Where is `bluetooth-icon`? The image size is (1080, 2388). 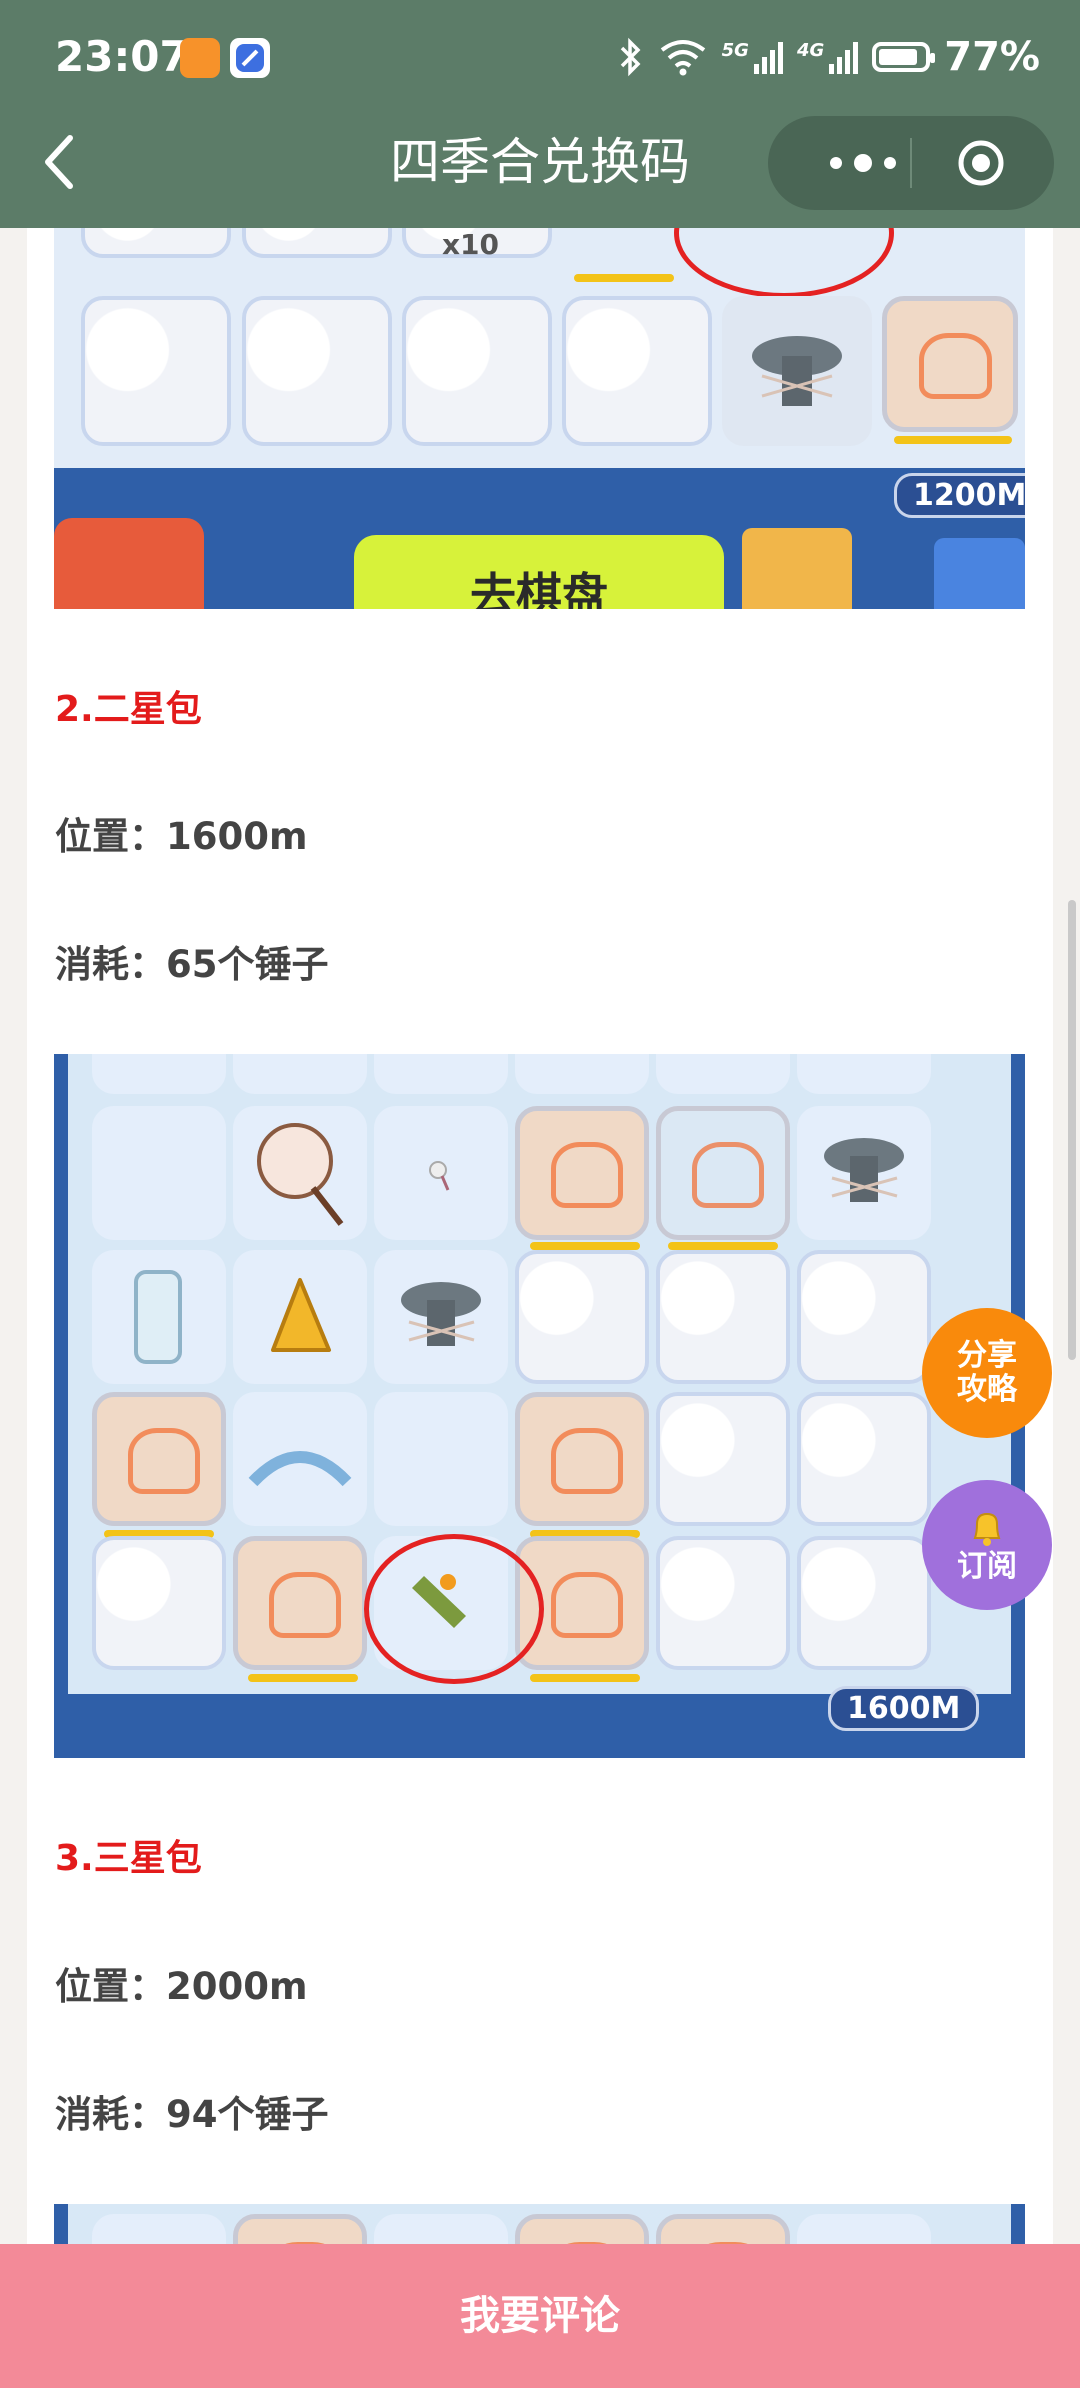 bluetooth-icon is located at coordinates (630, 57).